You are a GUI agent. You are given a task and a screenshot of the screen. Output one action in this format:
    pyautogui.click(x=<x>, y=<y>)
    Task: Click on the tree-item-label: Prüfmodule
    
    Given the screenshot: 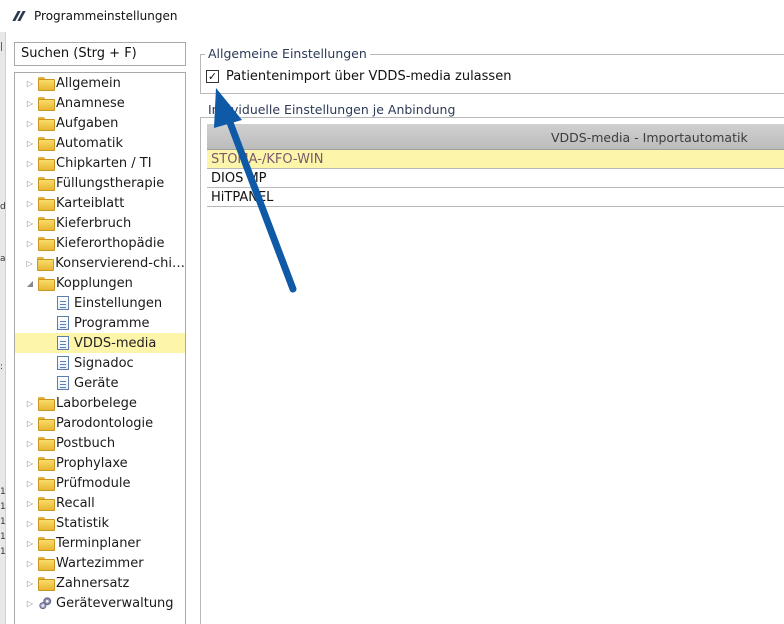 What is the action you would take?
    pyautogui.click(x=93, y=483)
    